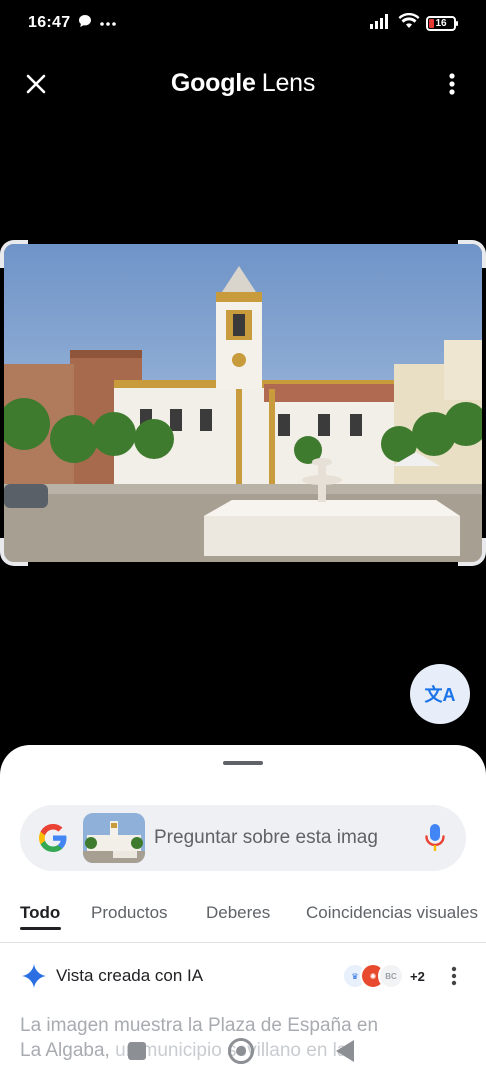 The image size is (486, 1080). Describe the element at coordinates (381, 23) in the screenshot. I see `signal-icon` at that location.